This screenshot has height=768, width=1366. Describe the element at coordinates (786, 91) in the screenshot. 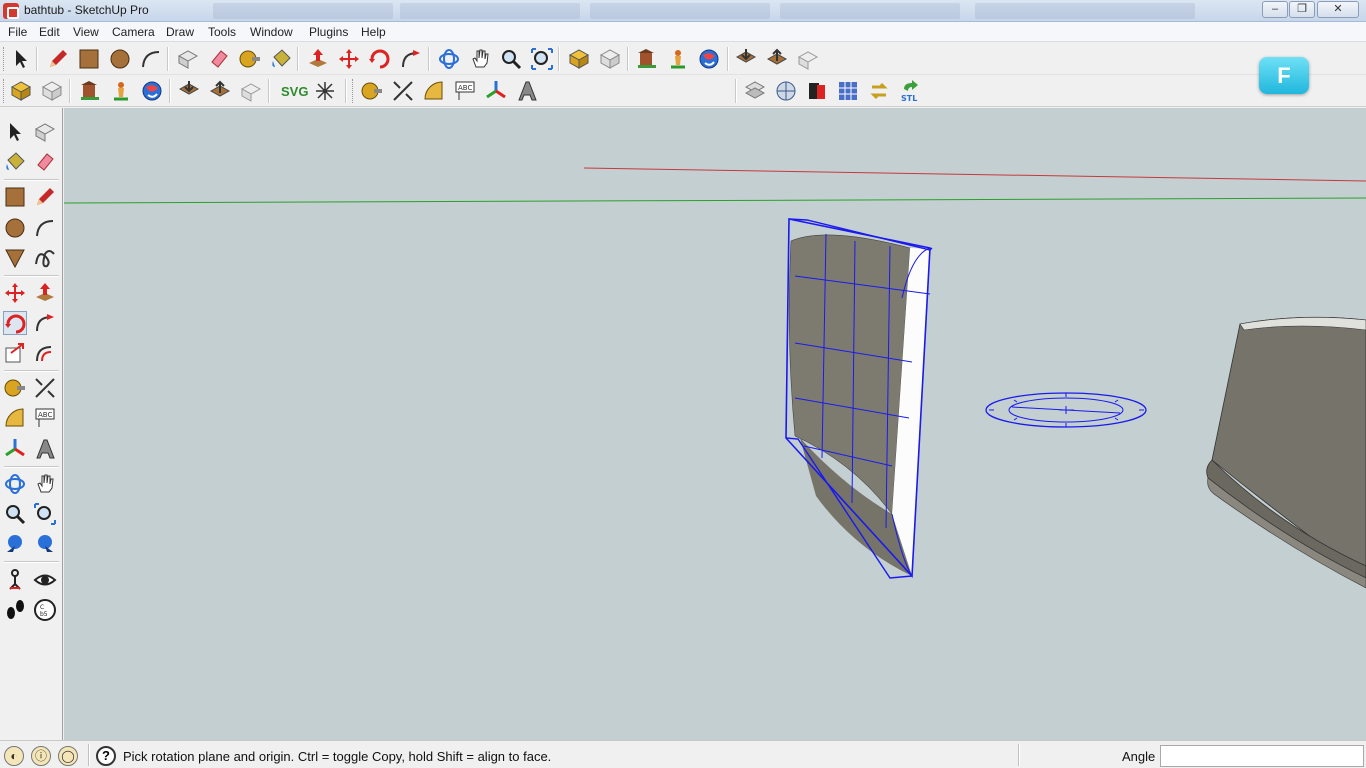

I see `sandbox-icon` at that location.